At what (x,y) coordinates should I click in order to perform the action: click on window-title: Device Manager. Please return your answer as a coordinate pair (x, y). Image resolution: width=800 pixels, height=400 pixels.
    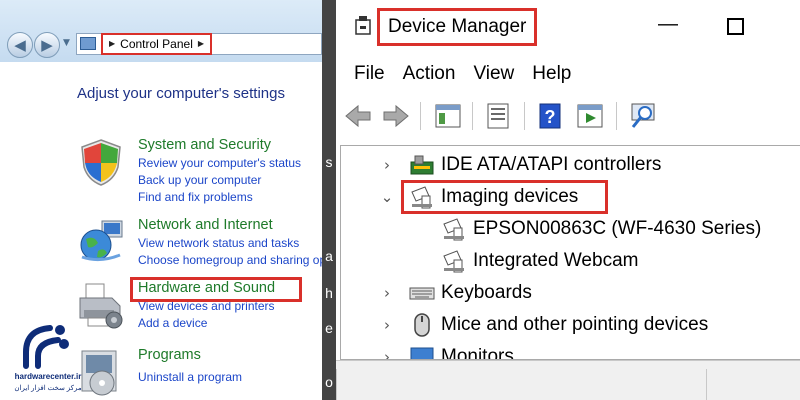
    Looking at the image, I should click on (457, 27).